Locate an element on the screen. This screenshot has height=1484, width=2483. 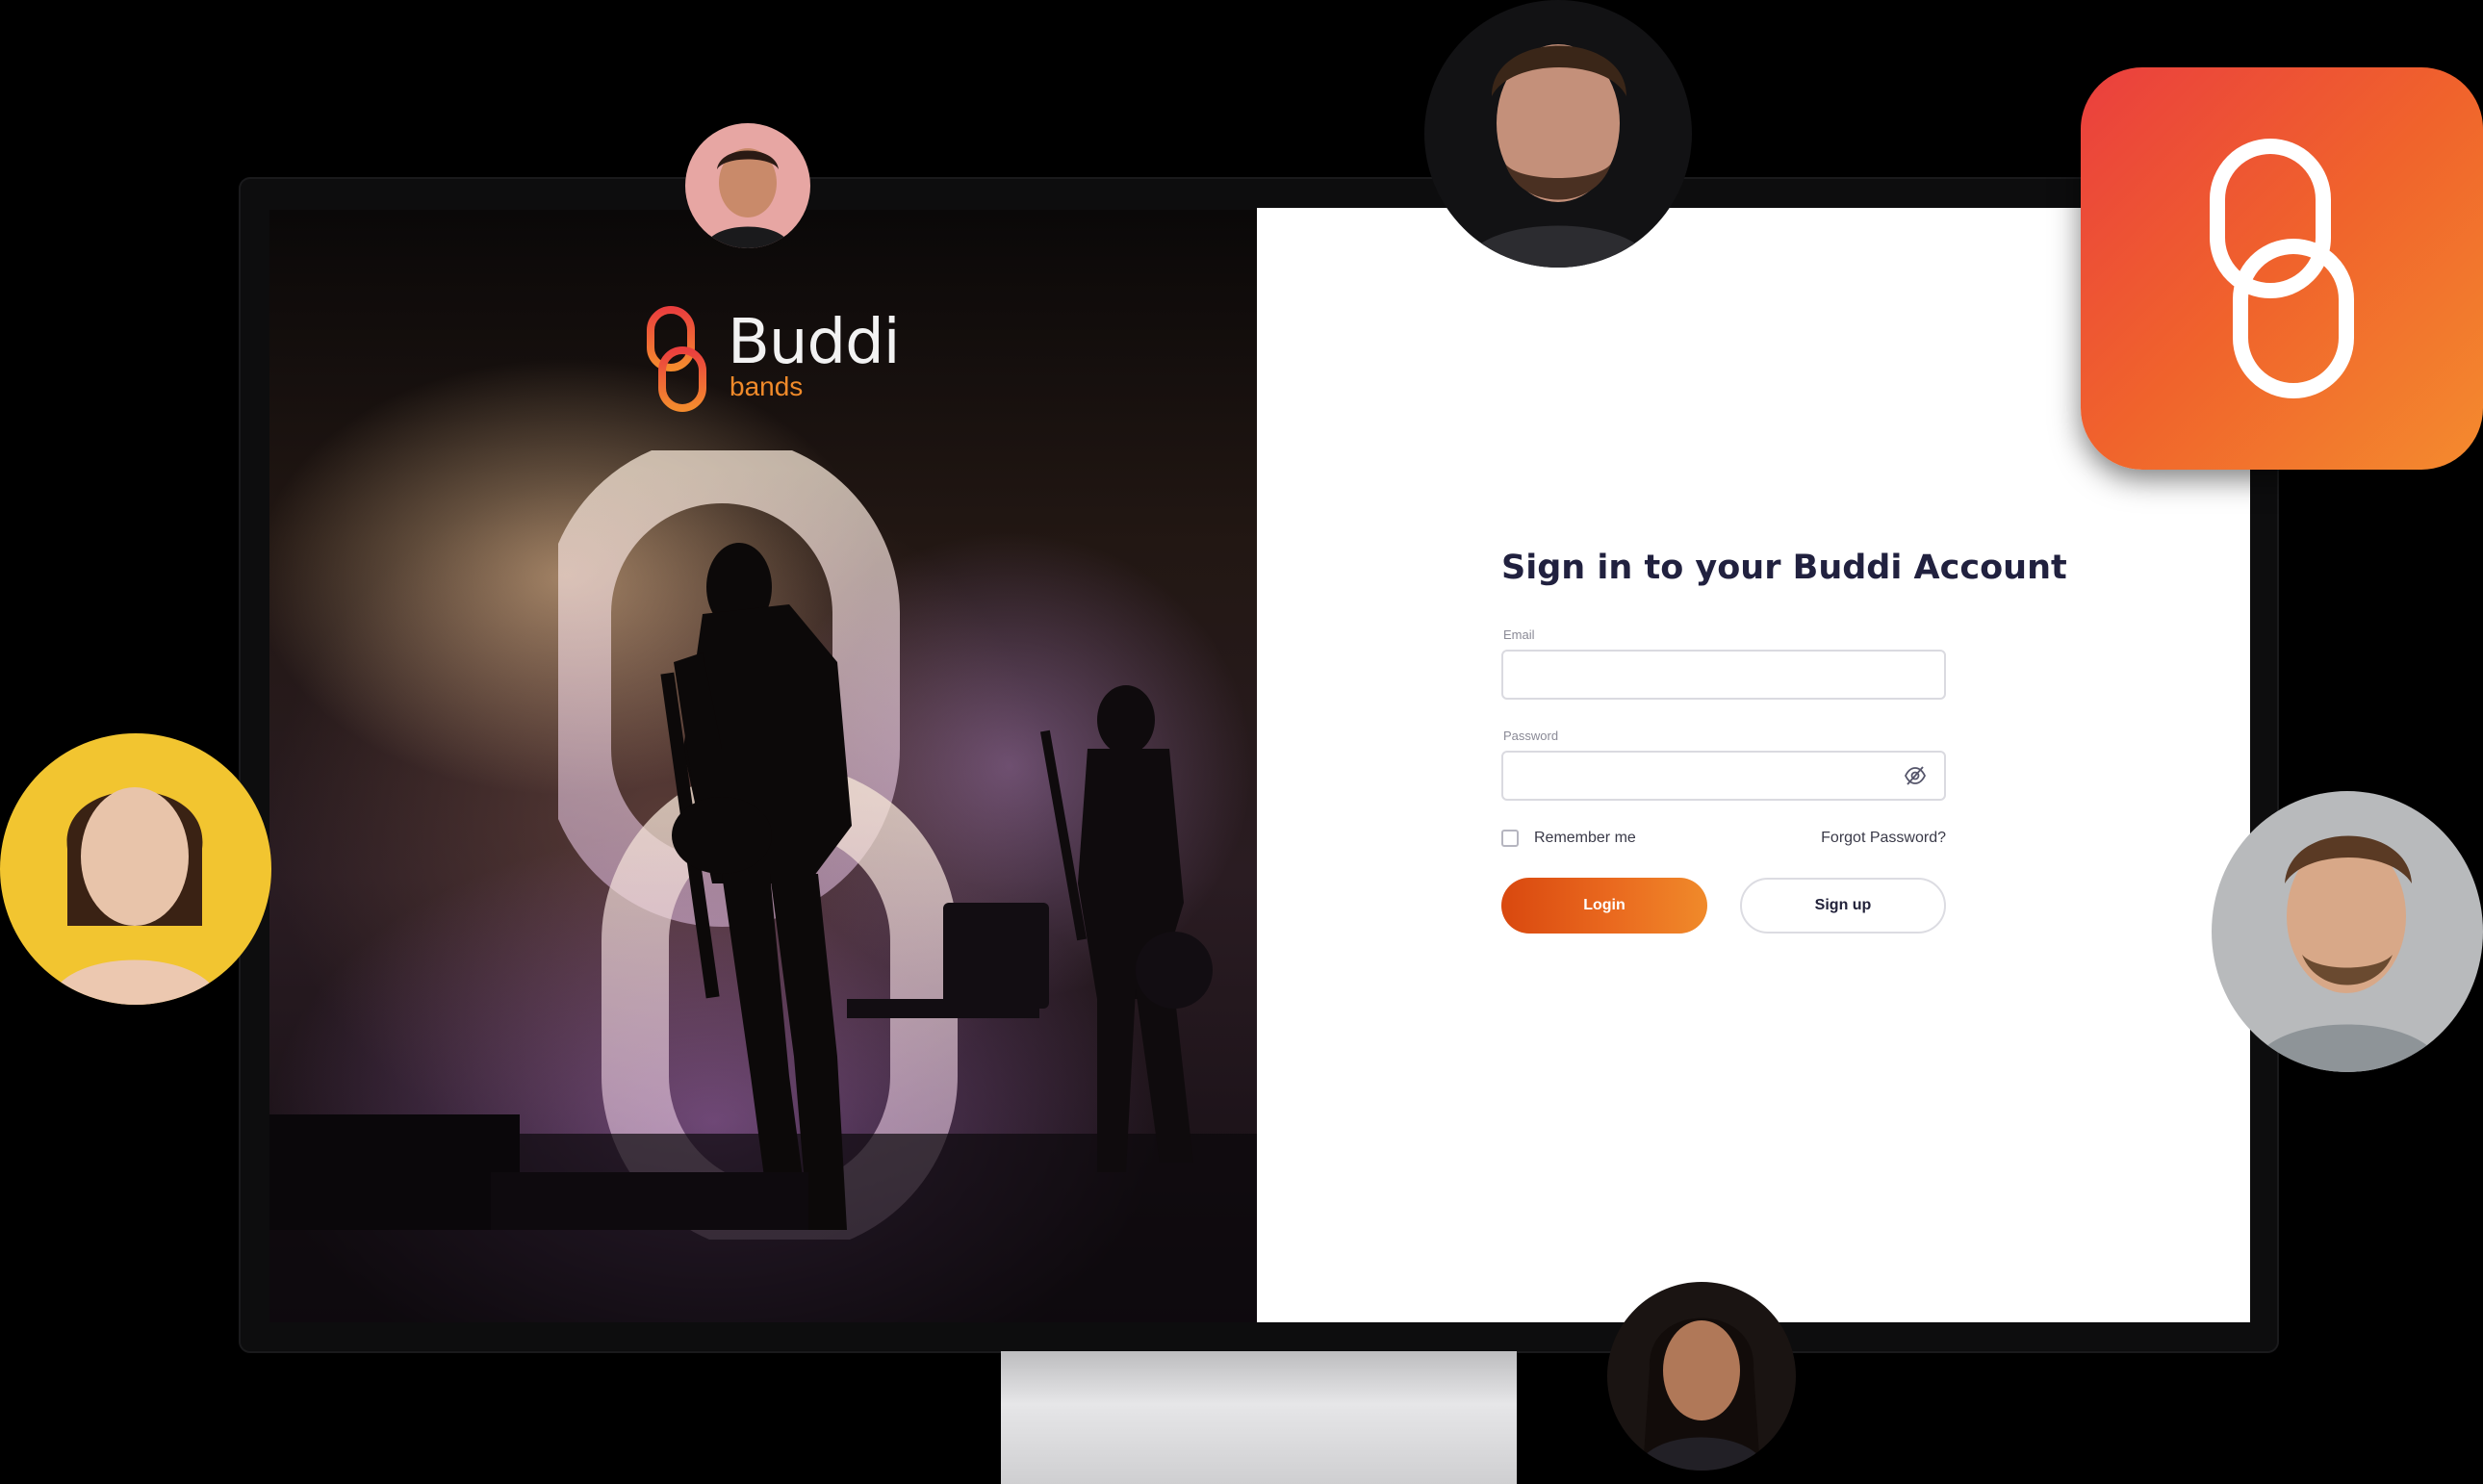
avatar-woman-bottom is located at coordinates (1701, 1376).